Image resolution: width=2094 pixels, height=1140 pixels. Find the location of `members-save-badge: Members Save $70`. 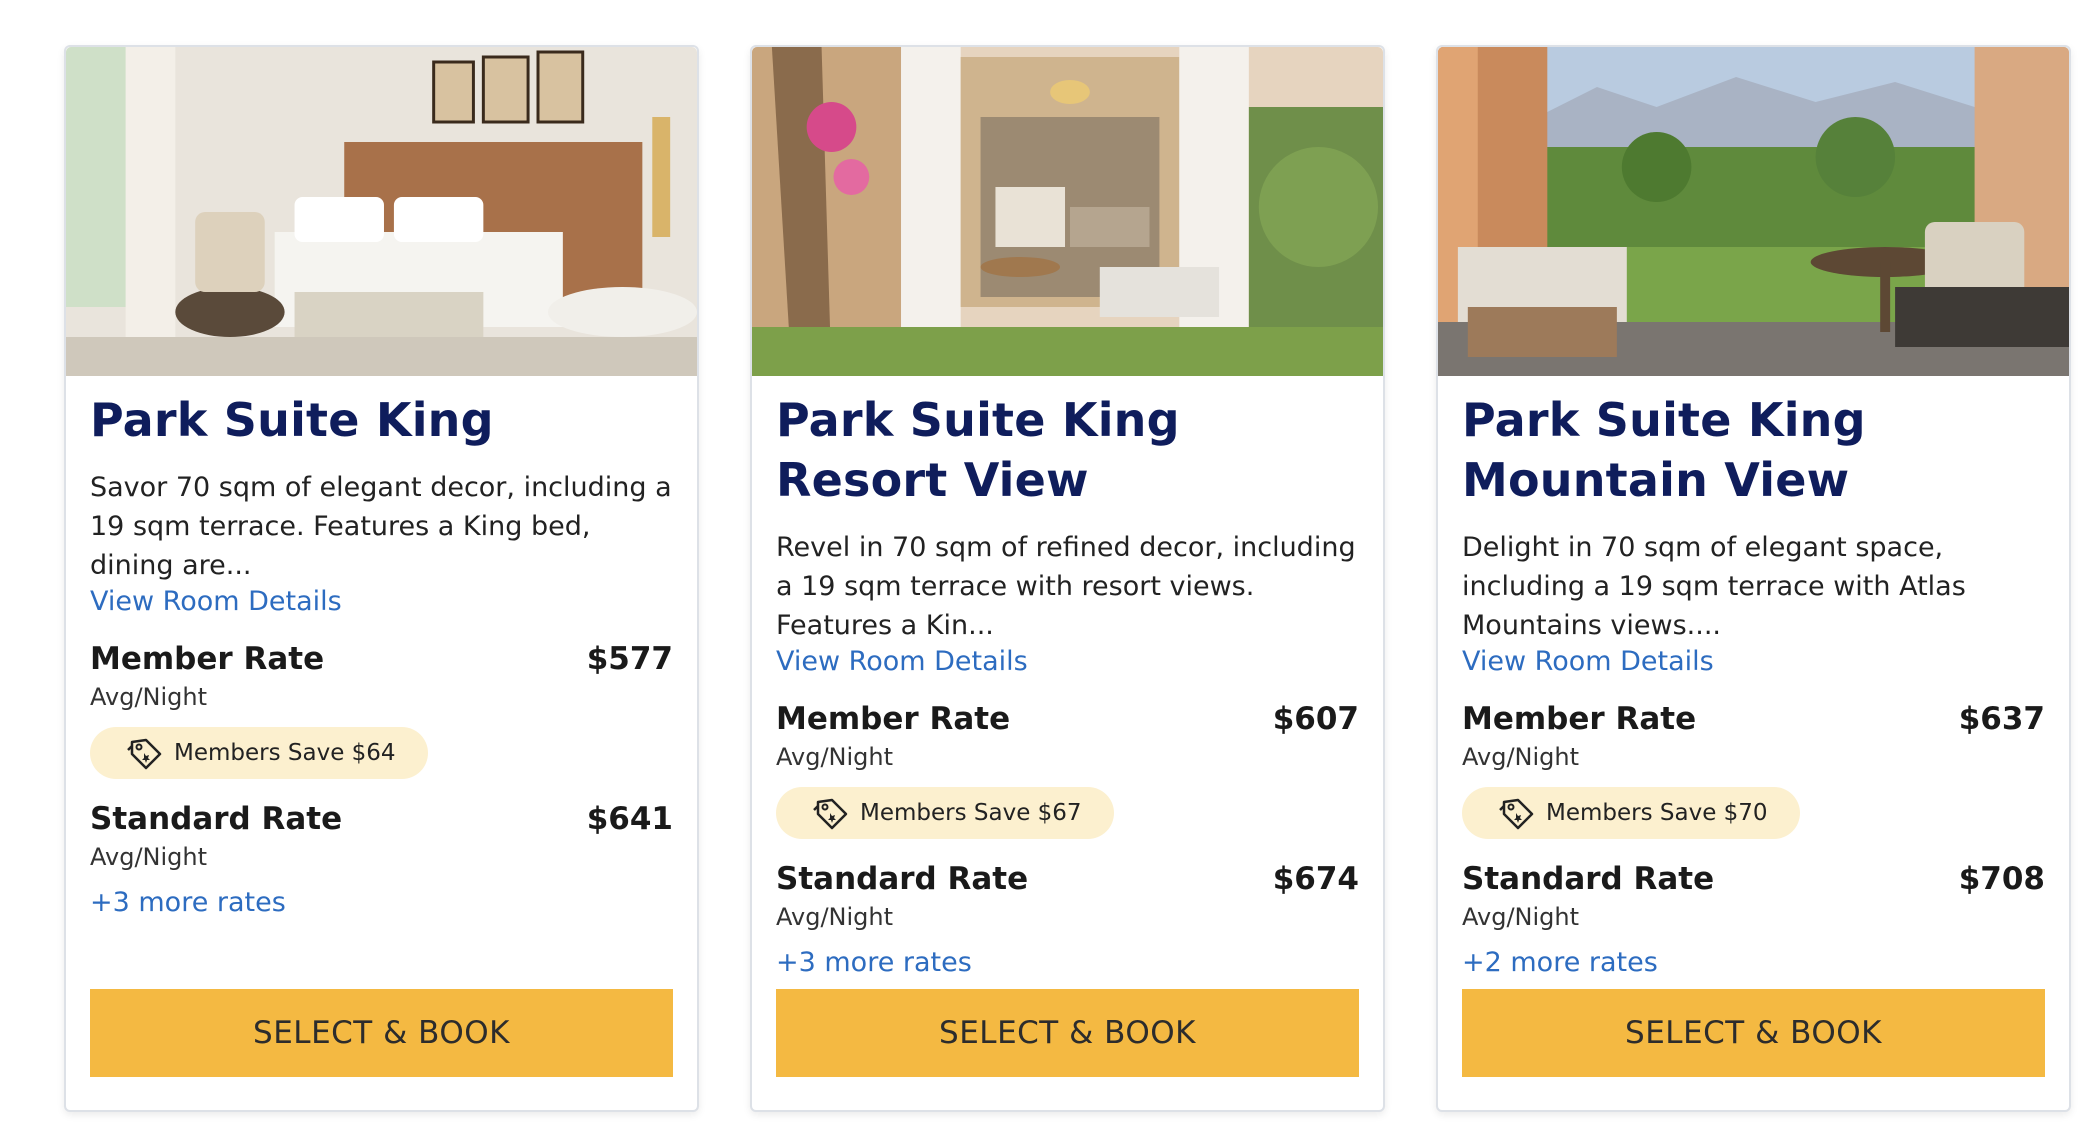

members-save-badge: Members Save $70 is located at coordinates (1631, 813).